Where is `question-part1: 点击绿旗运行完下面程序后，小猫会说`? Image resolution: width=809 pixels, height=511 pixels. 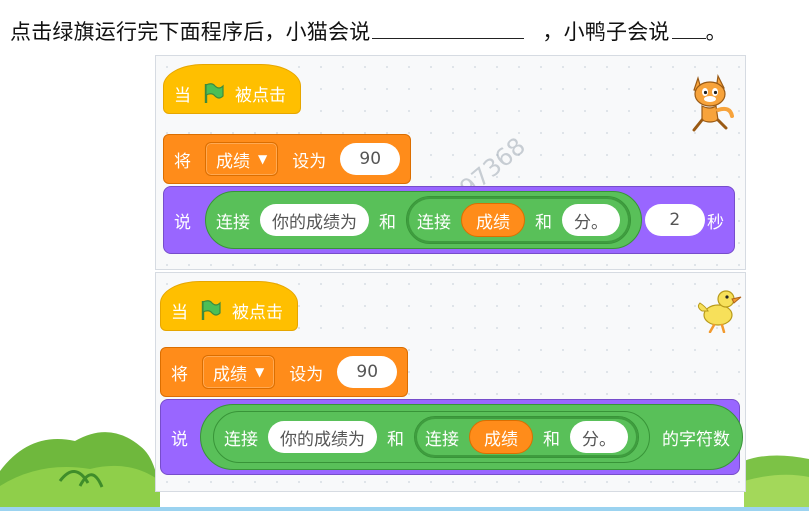
question-part1: 点击绿旗运行完下面程序后，小猫会说 is located at coordinates (190, 32).